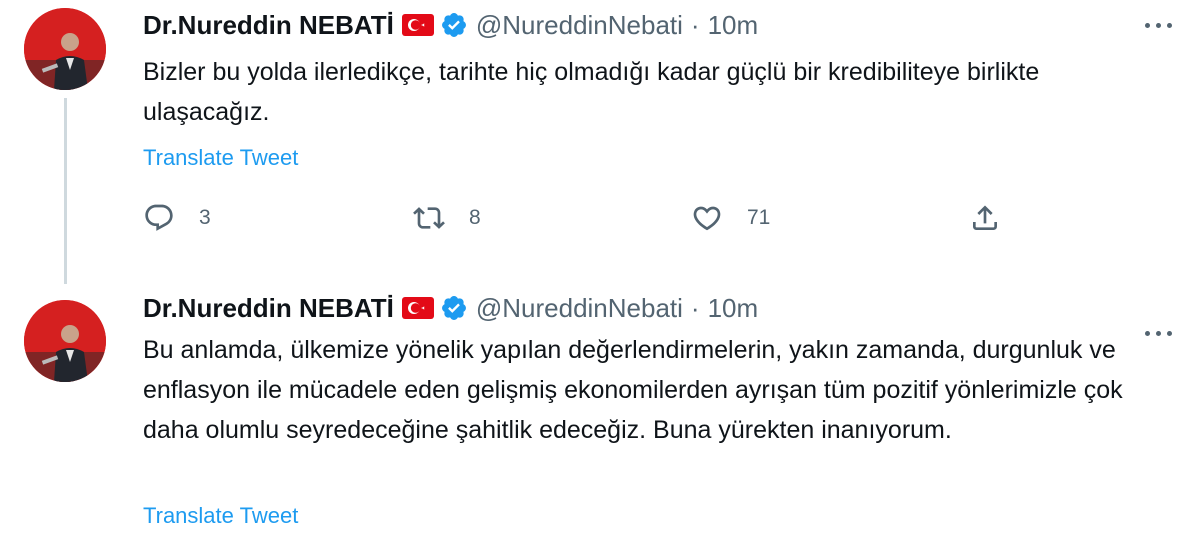 The height and width of the screenshot is (541, 1200). What do you see at coordinates (707, 218) in the screenshot?
I see `like-heart-icon` at bounding box center [707, 218].